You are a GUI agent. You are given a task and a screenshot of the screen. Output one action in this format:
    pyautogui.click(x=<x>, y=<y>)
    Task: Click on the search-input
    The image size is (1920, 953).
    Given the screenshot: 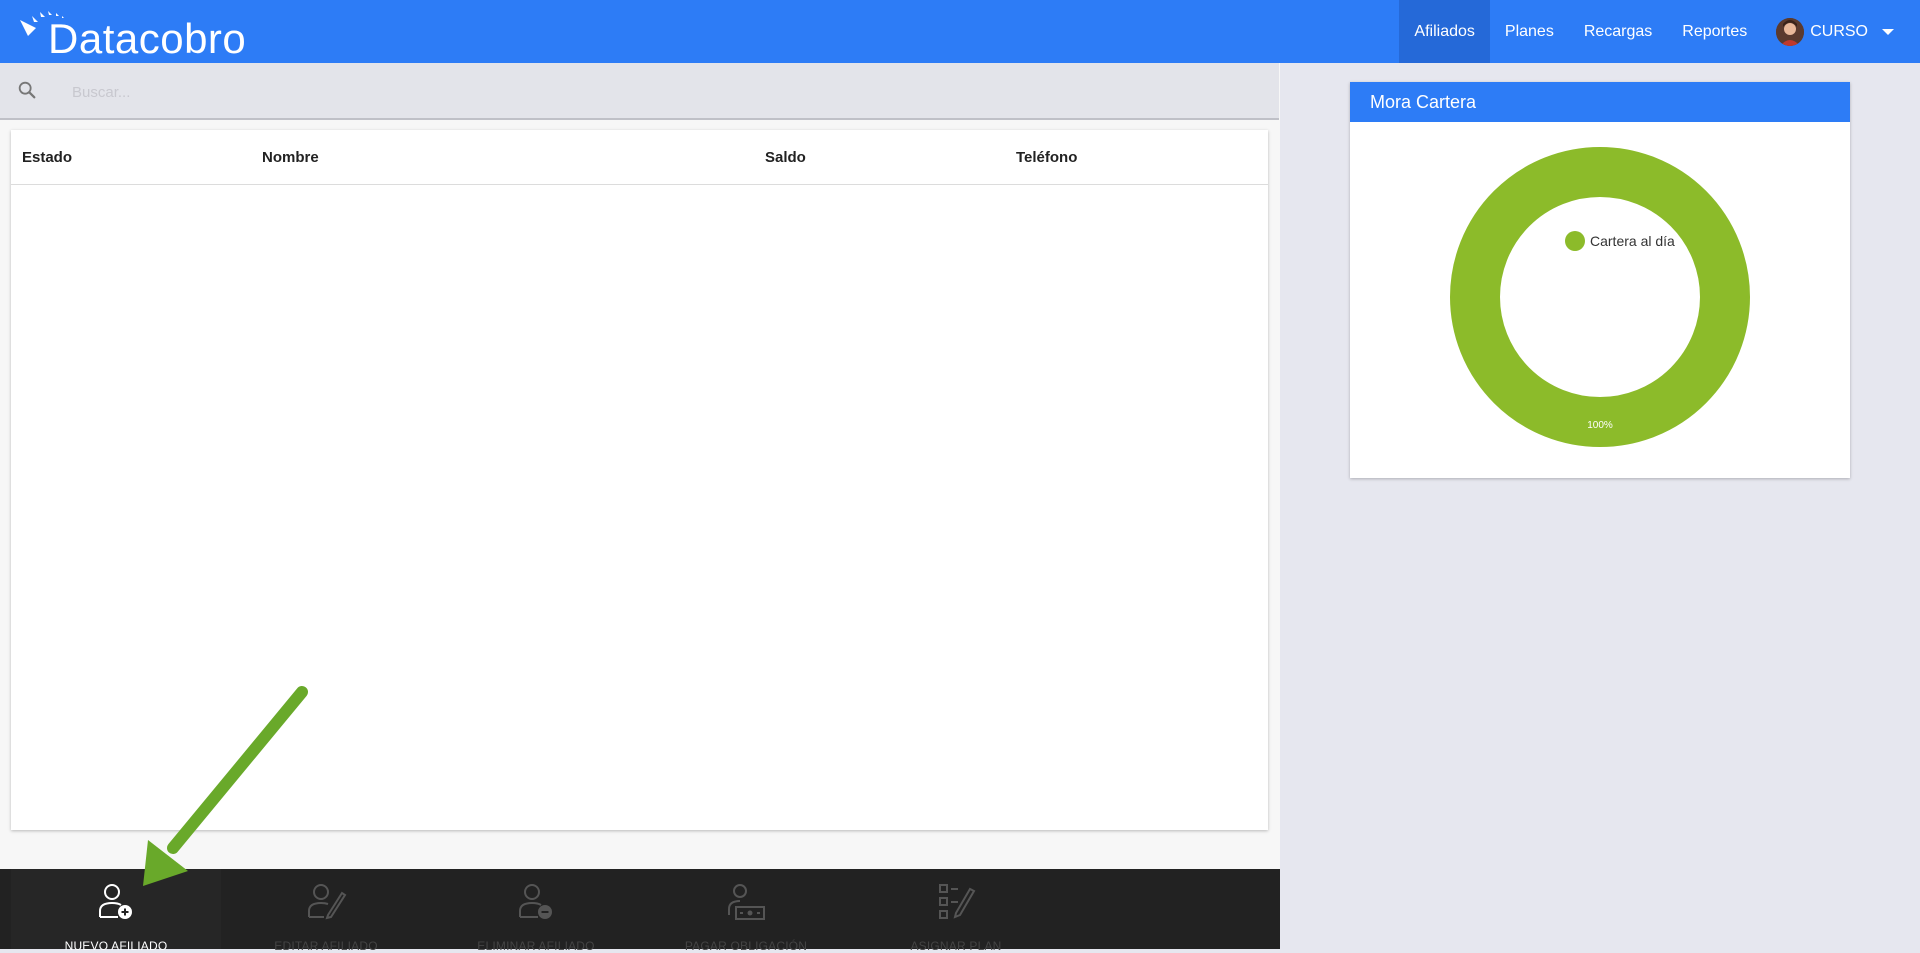 What is the action you would take?
    pyautogui.click(x=647, y=92)
    